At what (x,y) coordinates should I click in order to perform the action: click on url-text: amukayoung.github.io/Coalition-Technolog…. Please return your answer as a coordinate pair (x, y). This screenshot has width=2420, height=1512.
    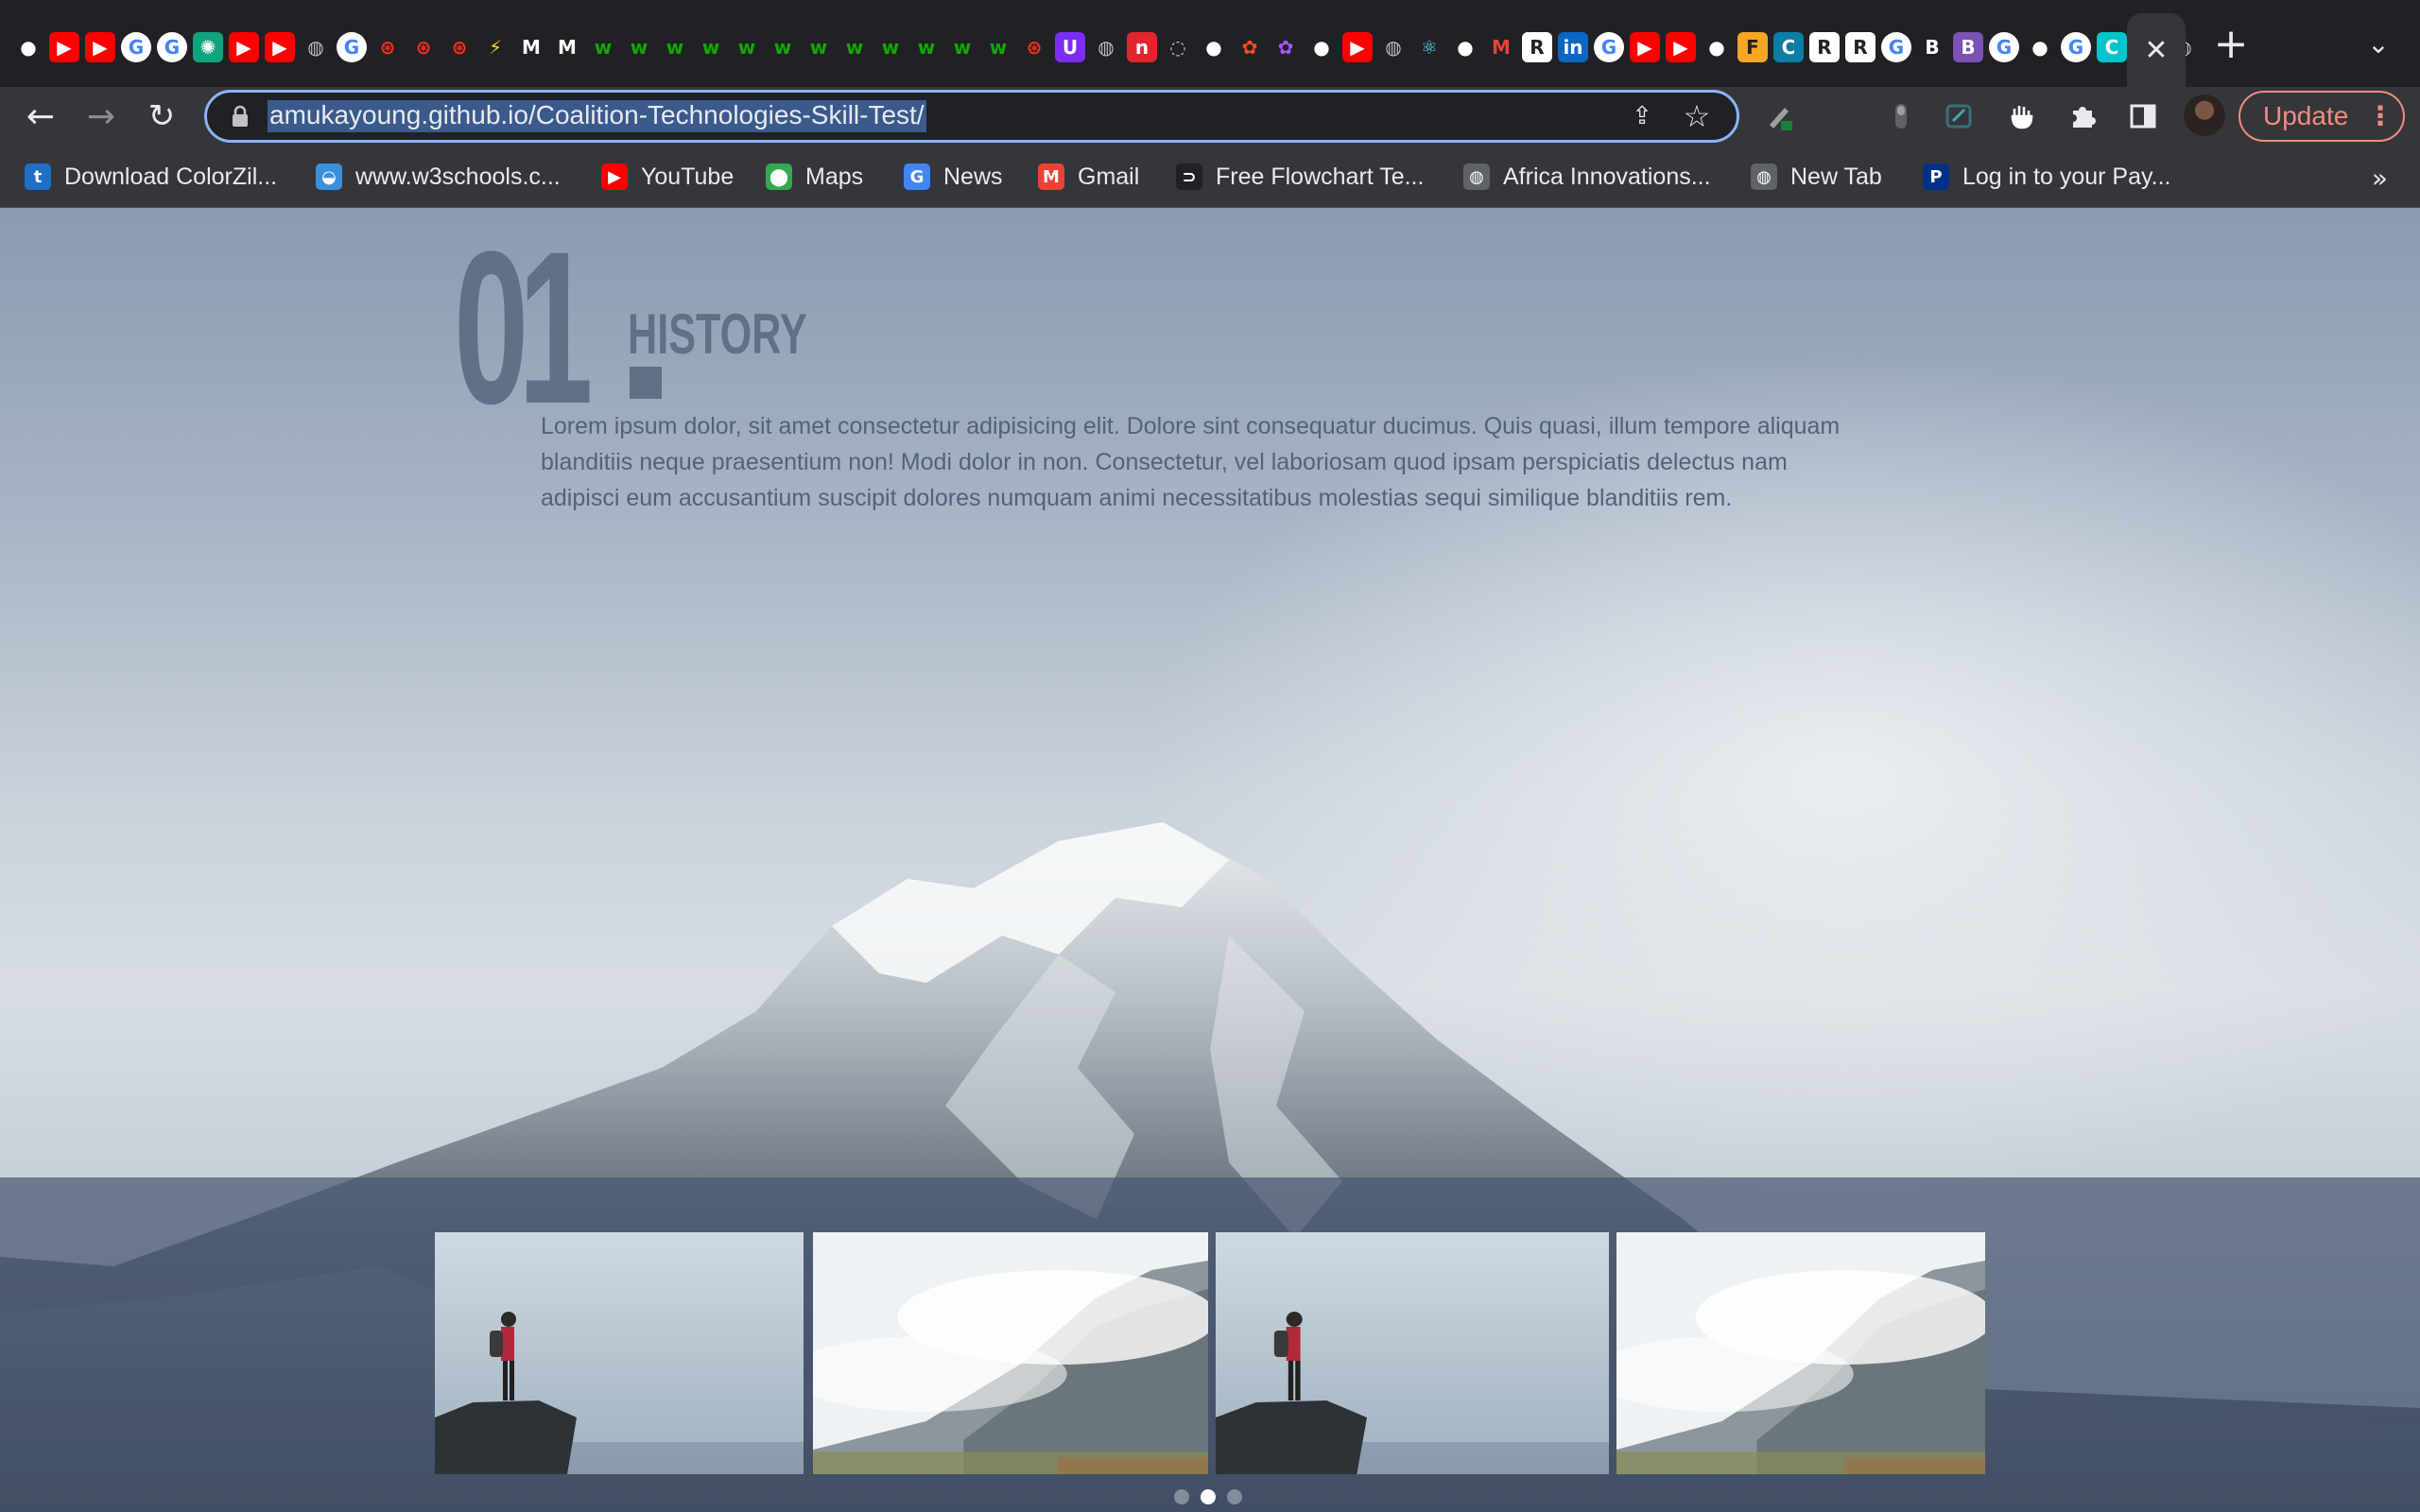
    Looking at the image, I should click on (597, 116).